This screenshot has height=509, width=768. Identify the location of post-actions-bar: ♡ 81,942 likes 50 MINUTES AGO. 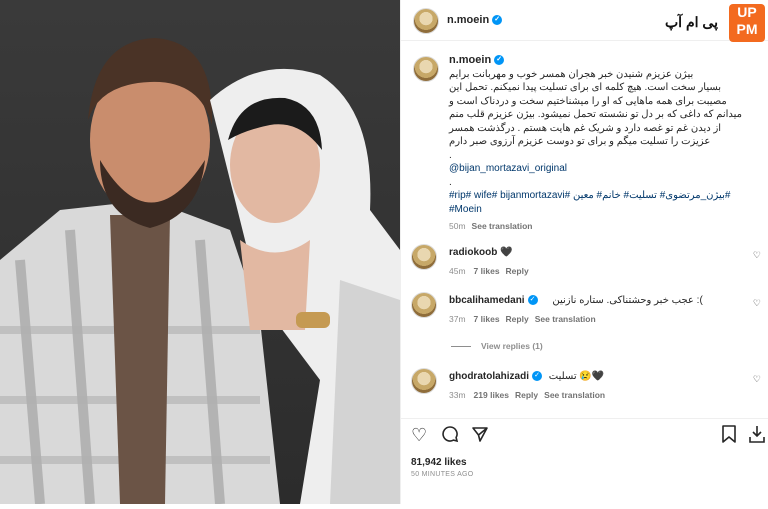
(584, 463).